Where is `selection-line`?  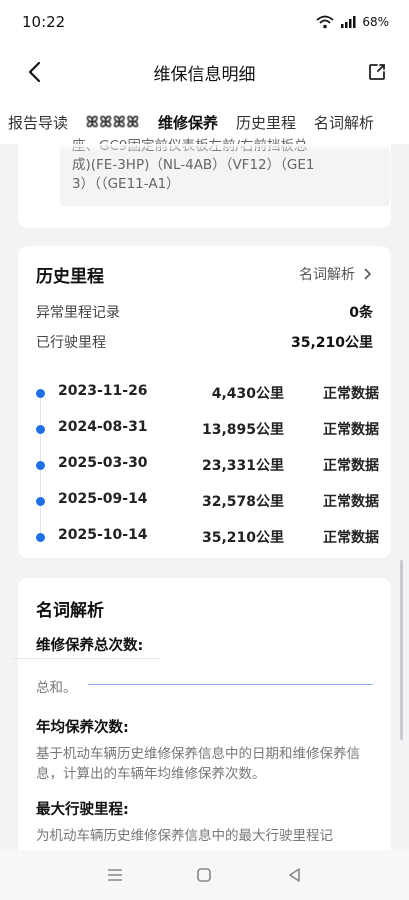 selection-line is located at coordinates (230, 684).